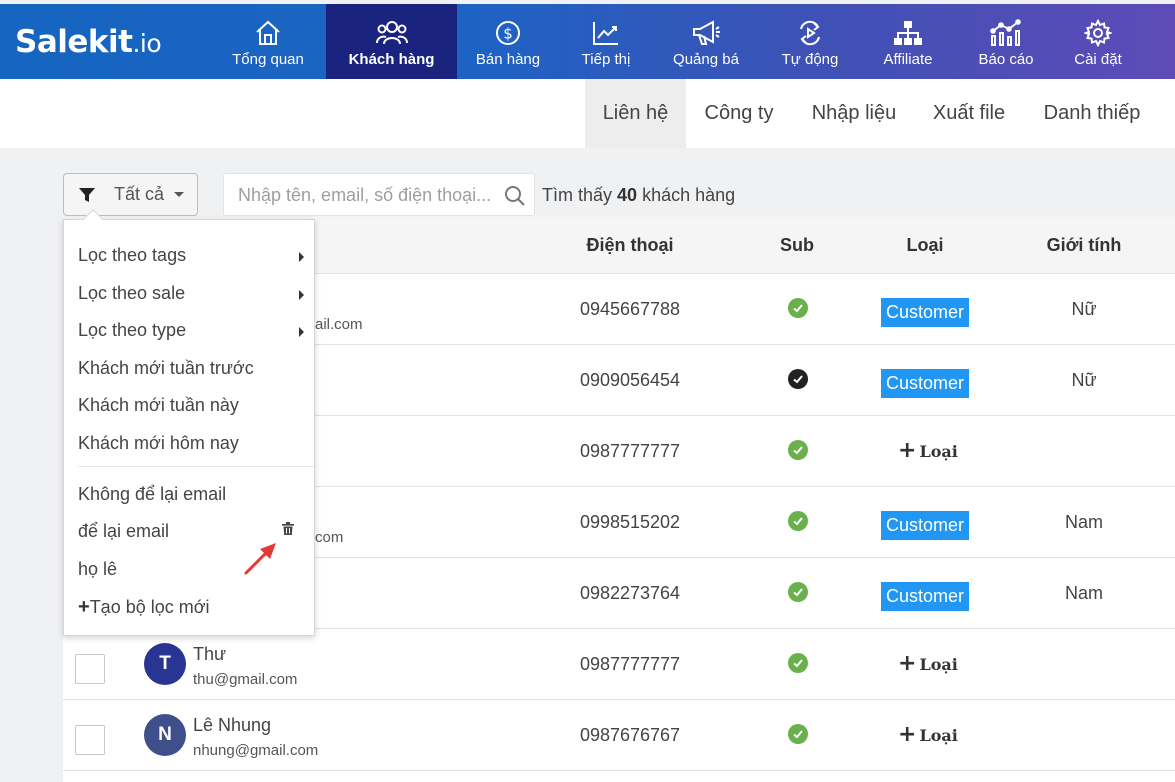  Describe the element at coordinates (630, 593) in the screenshot. I see `phone-cell: 0982273764` at that location.